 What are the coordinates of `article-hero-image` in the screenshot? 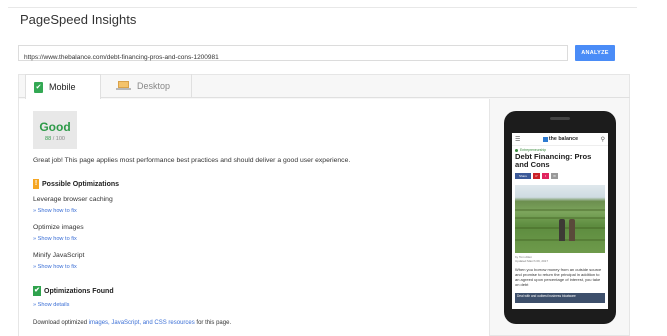 It's located at (560, 219).